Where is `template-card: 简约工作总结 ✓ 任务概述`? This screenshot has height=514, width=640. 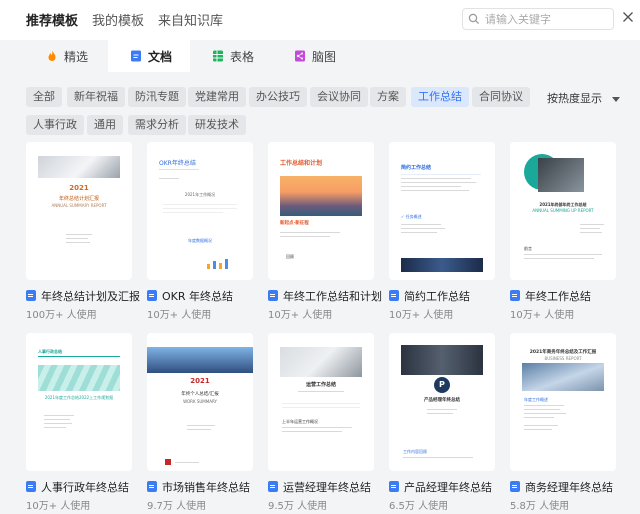 template-card: 简约工作总结 ✓ 任务概述 is located at coordinates (442, 211).